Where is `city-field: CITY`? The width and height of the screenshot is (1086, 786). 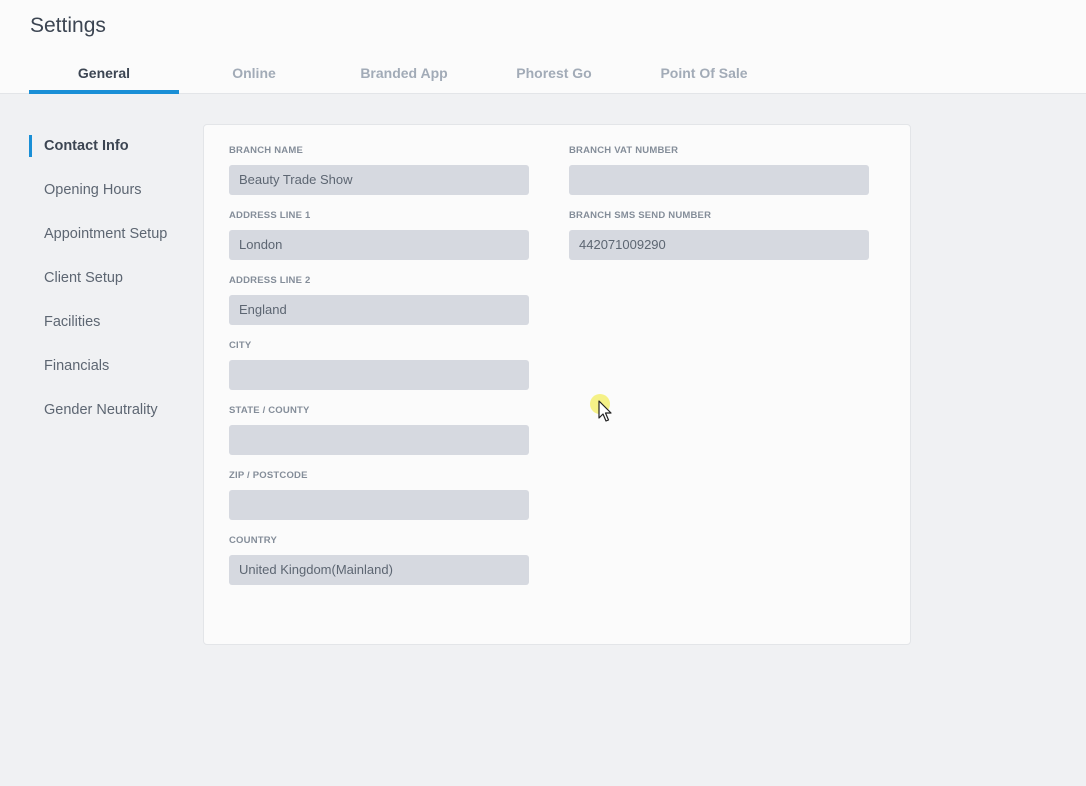
city-field: CITY is located at coordinates (379, 371).